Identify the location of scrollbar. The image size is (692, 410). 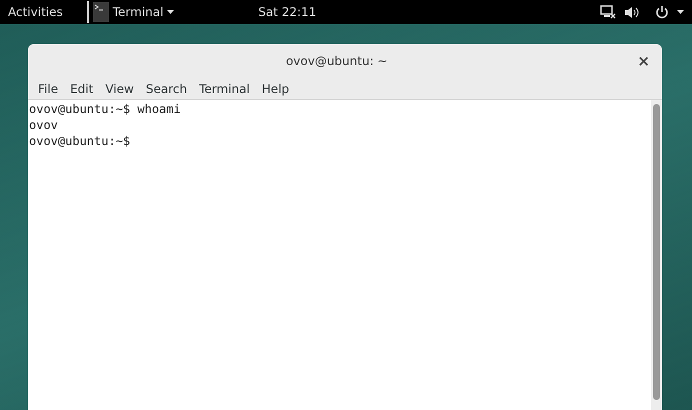
(656, 255).